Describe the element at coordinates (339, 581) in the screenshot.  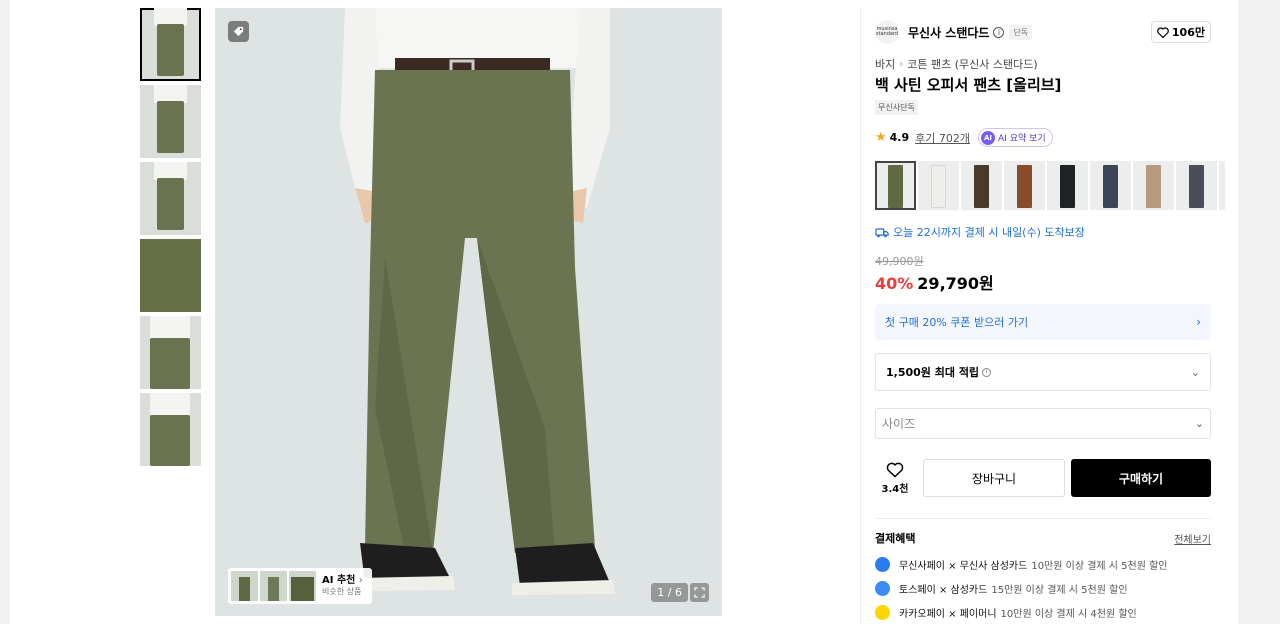
I see `ai-rec-title: AI 추천` at that location.